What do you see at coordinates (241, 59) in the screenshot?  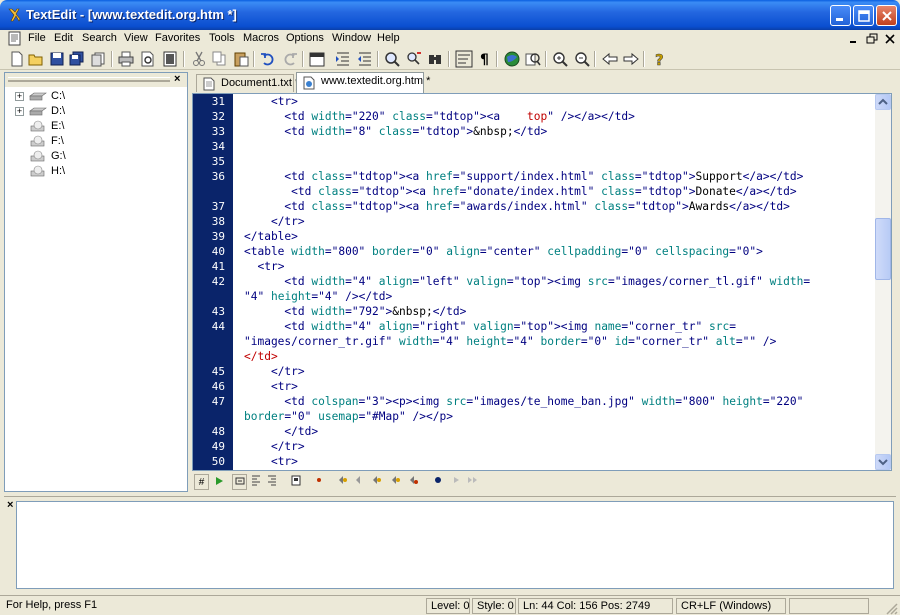 I see `paste-icon` at bounding box center [241, 59].